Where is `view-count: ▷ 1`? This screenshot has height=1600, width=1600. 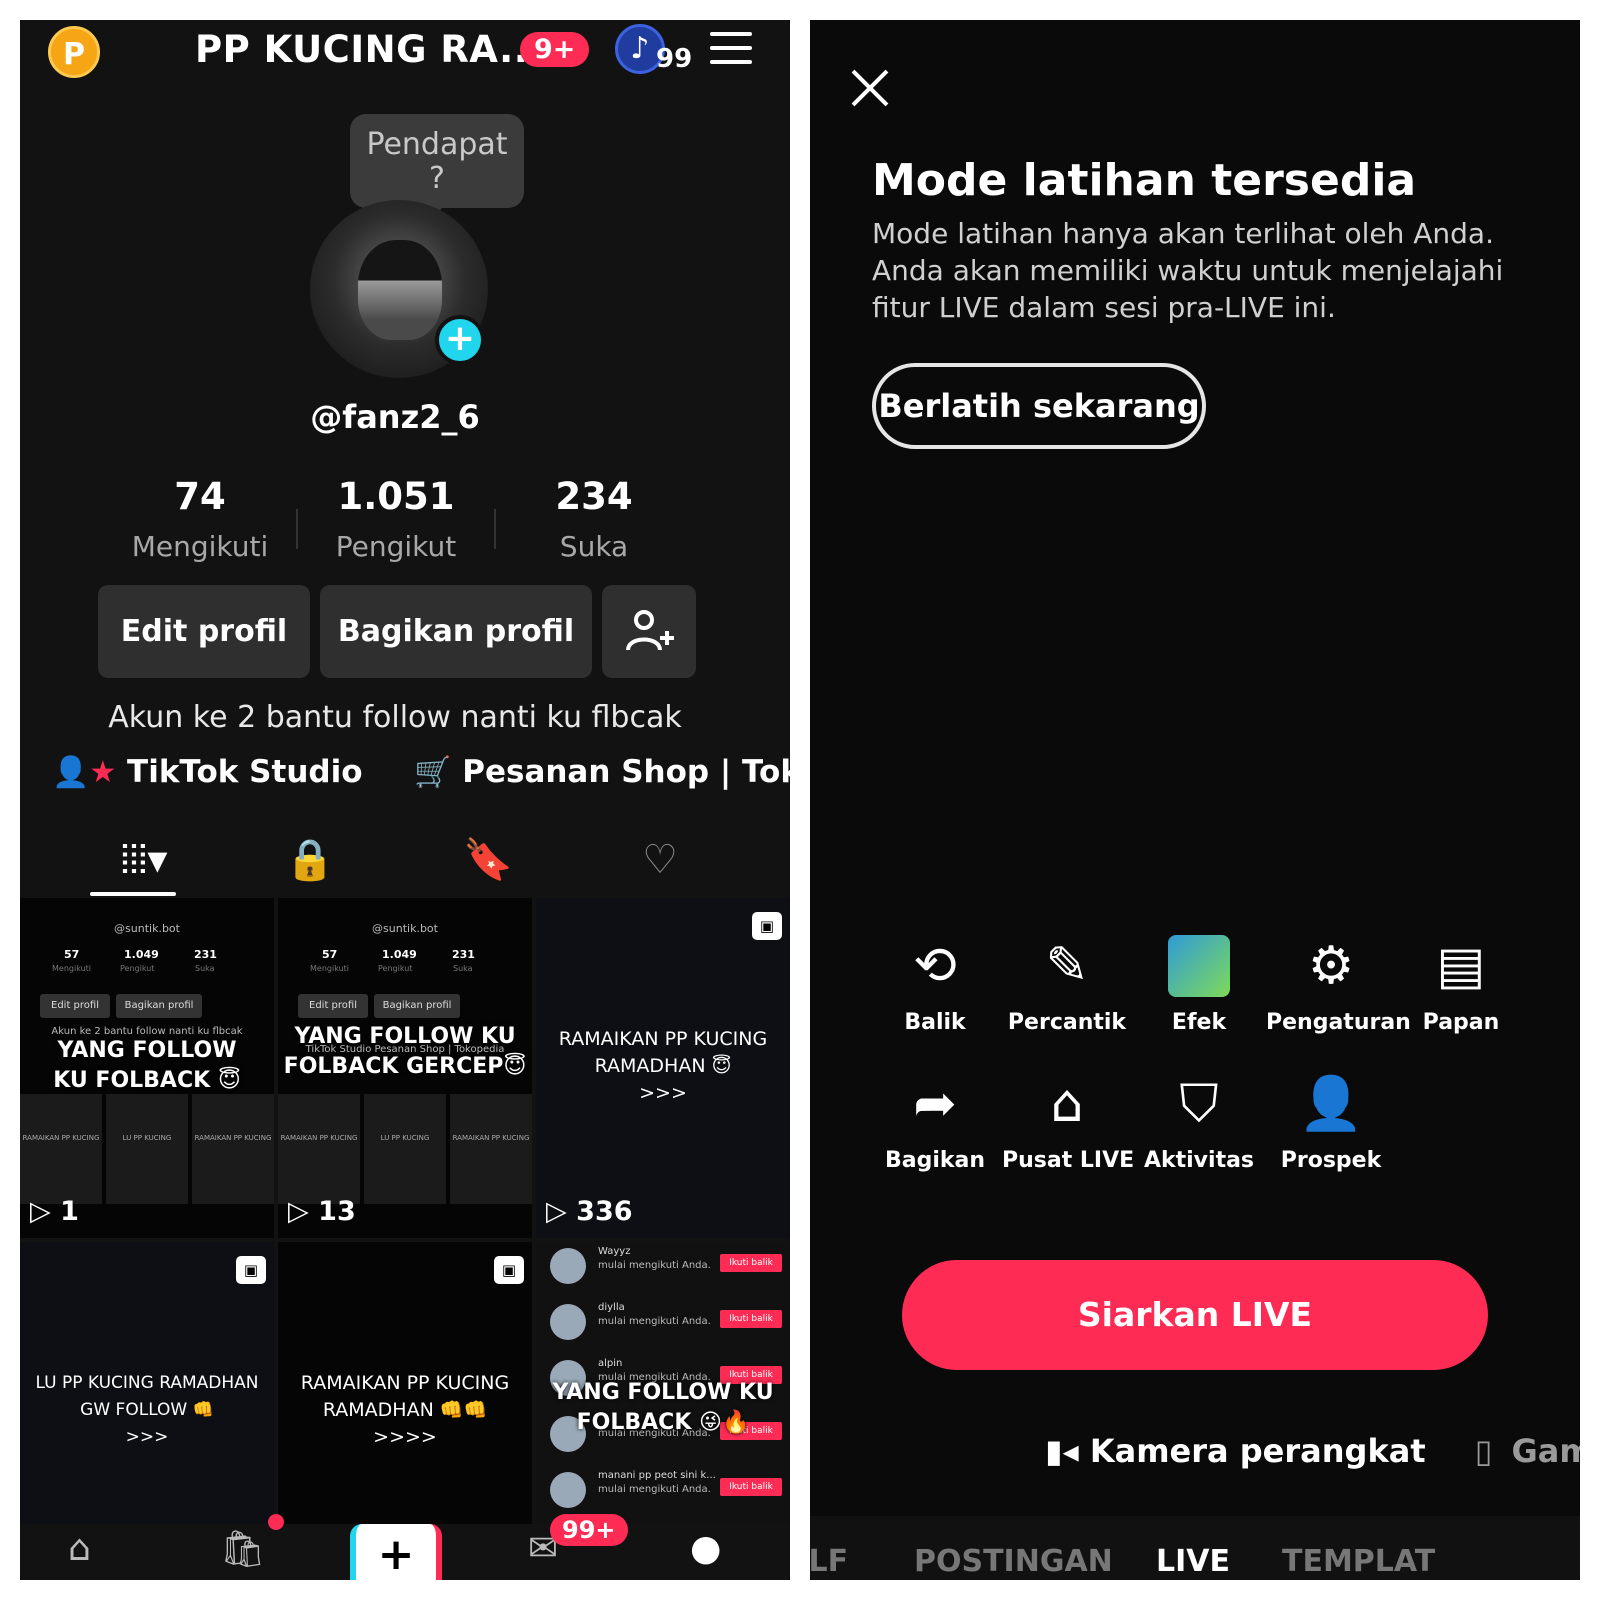
view-count: ▷ 1 is located at coordinates (54, 1211).